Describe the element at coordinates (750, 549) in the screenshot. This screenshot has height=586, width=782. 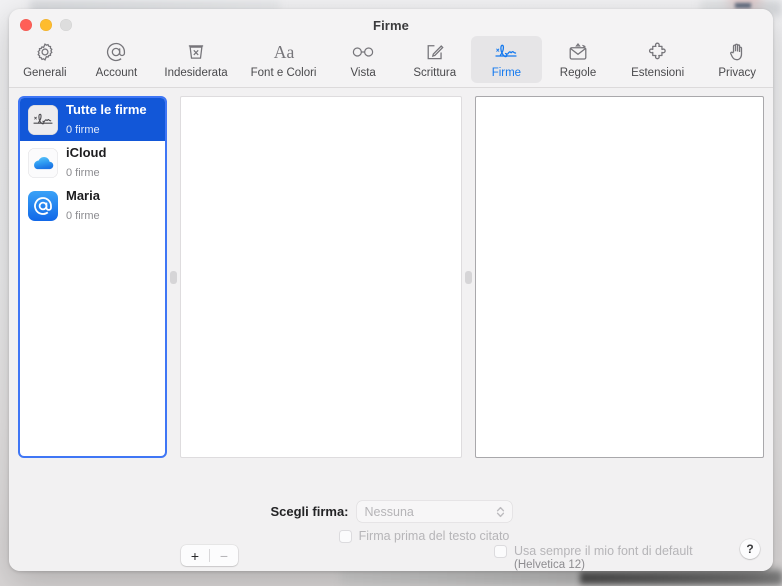
I see `help-button: ?` at that location.